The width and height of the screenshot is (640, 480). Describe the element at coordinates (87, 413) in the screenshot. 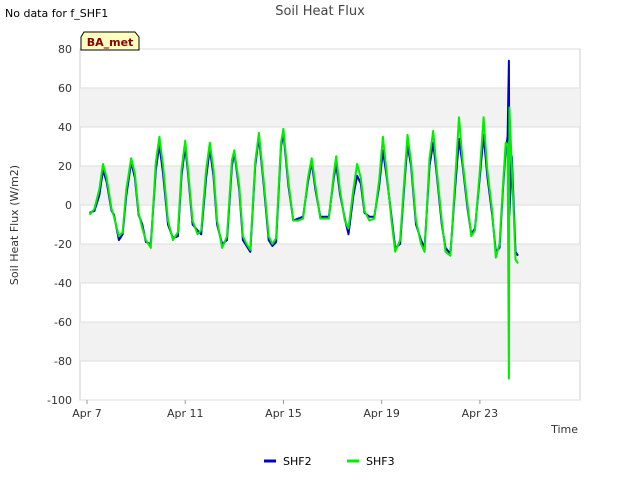

I see `x-tick-label: Apr 7` at that location.